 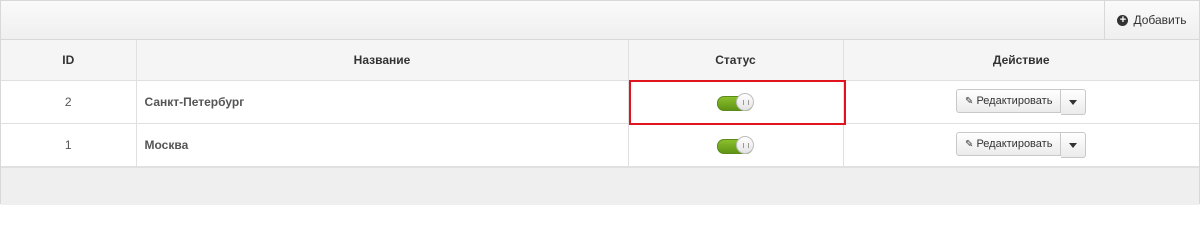 I want to click on column-header-action: Действие, so click(x=1020, y=60).